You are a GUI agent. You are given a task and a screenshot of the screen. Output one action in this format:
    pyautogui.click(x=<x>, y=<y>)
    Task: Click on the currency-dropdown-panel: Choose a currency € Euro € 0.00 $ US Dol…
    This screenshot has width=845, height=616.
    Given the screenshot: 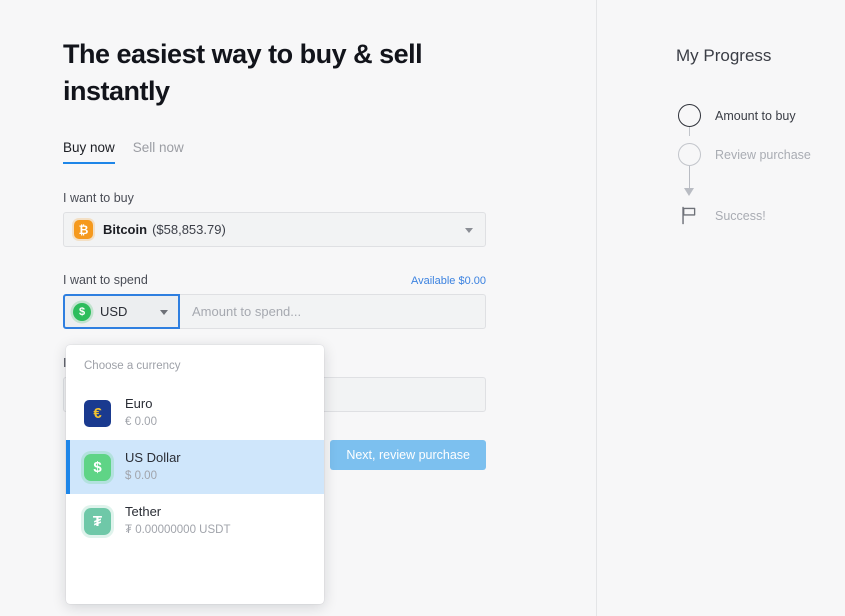 What is the action you would take?
    pyautogui.click(x=195, y=474)
    